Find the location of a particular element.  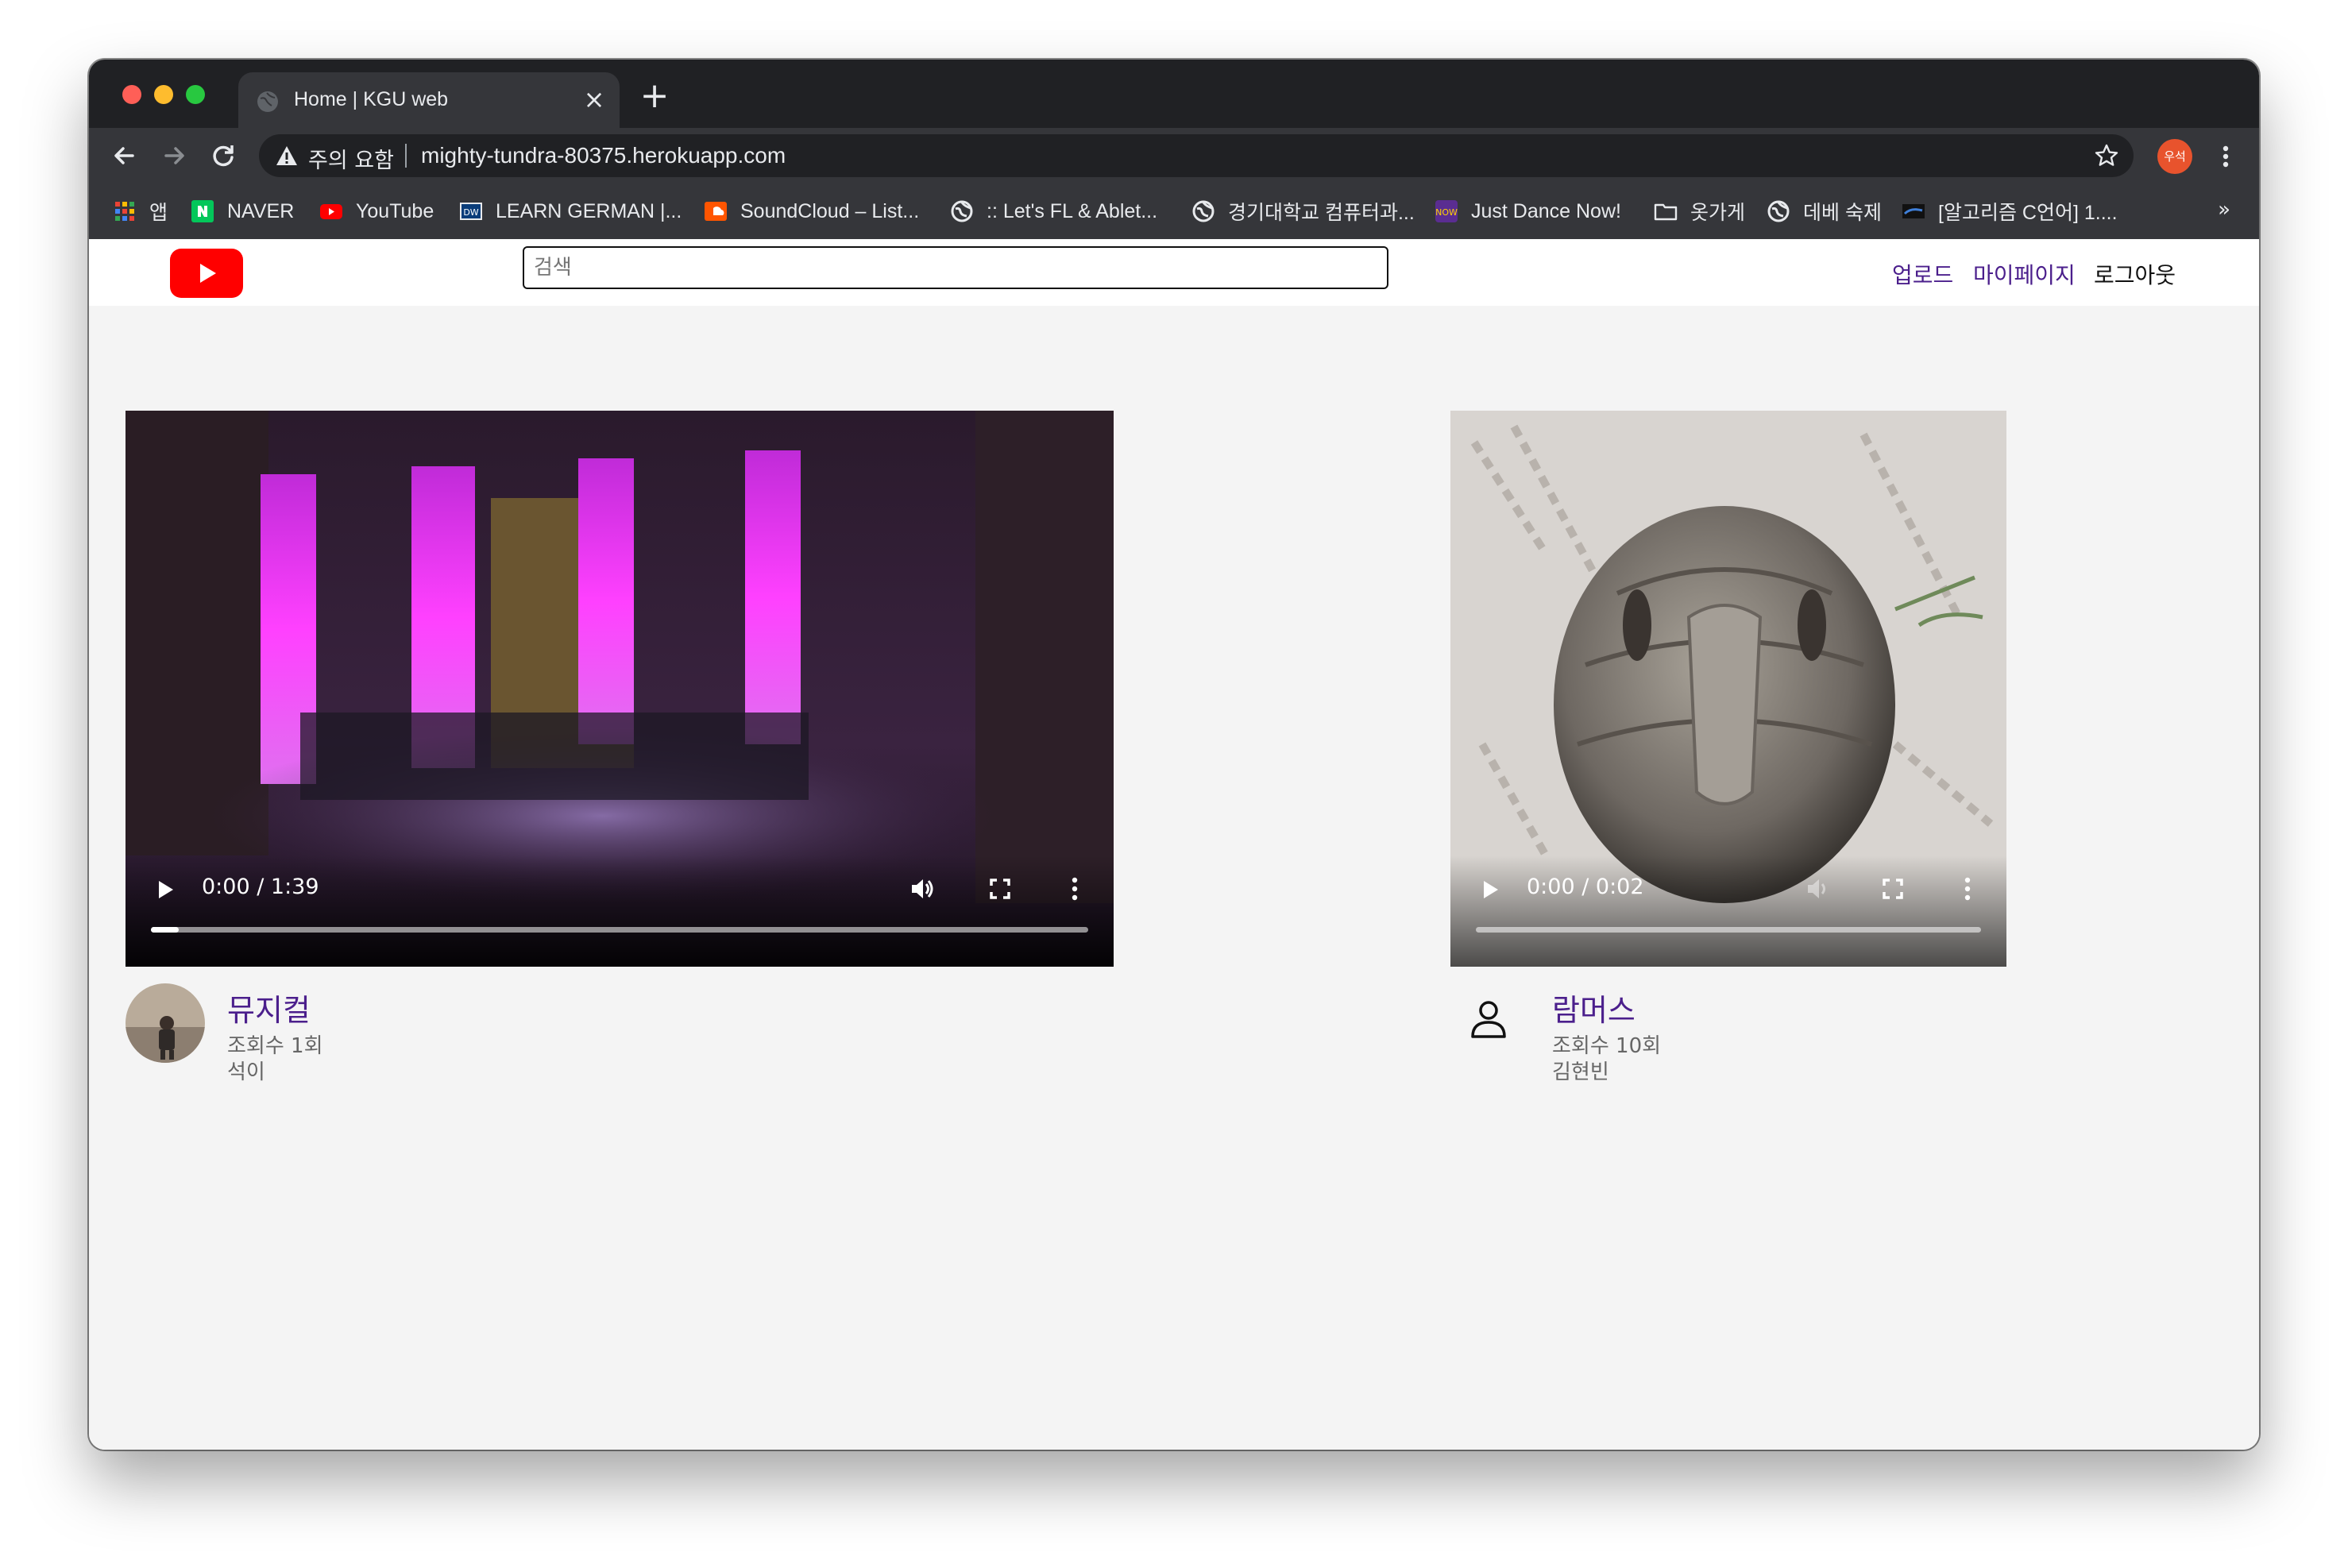

bookmark-star-icon is located at coordinates (2106, 155).